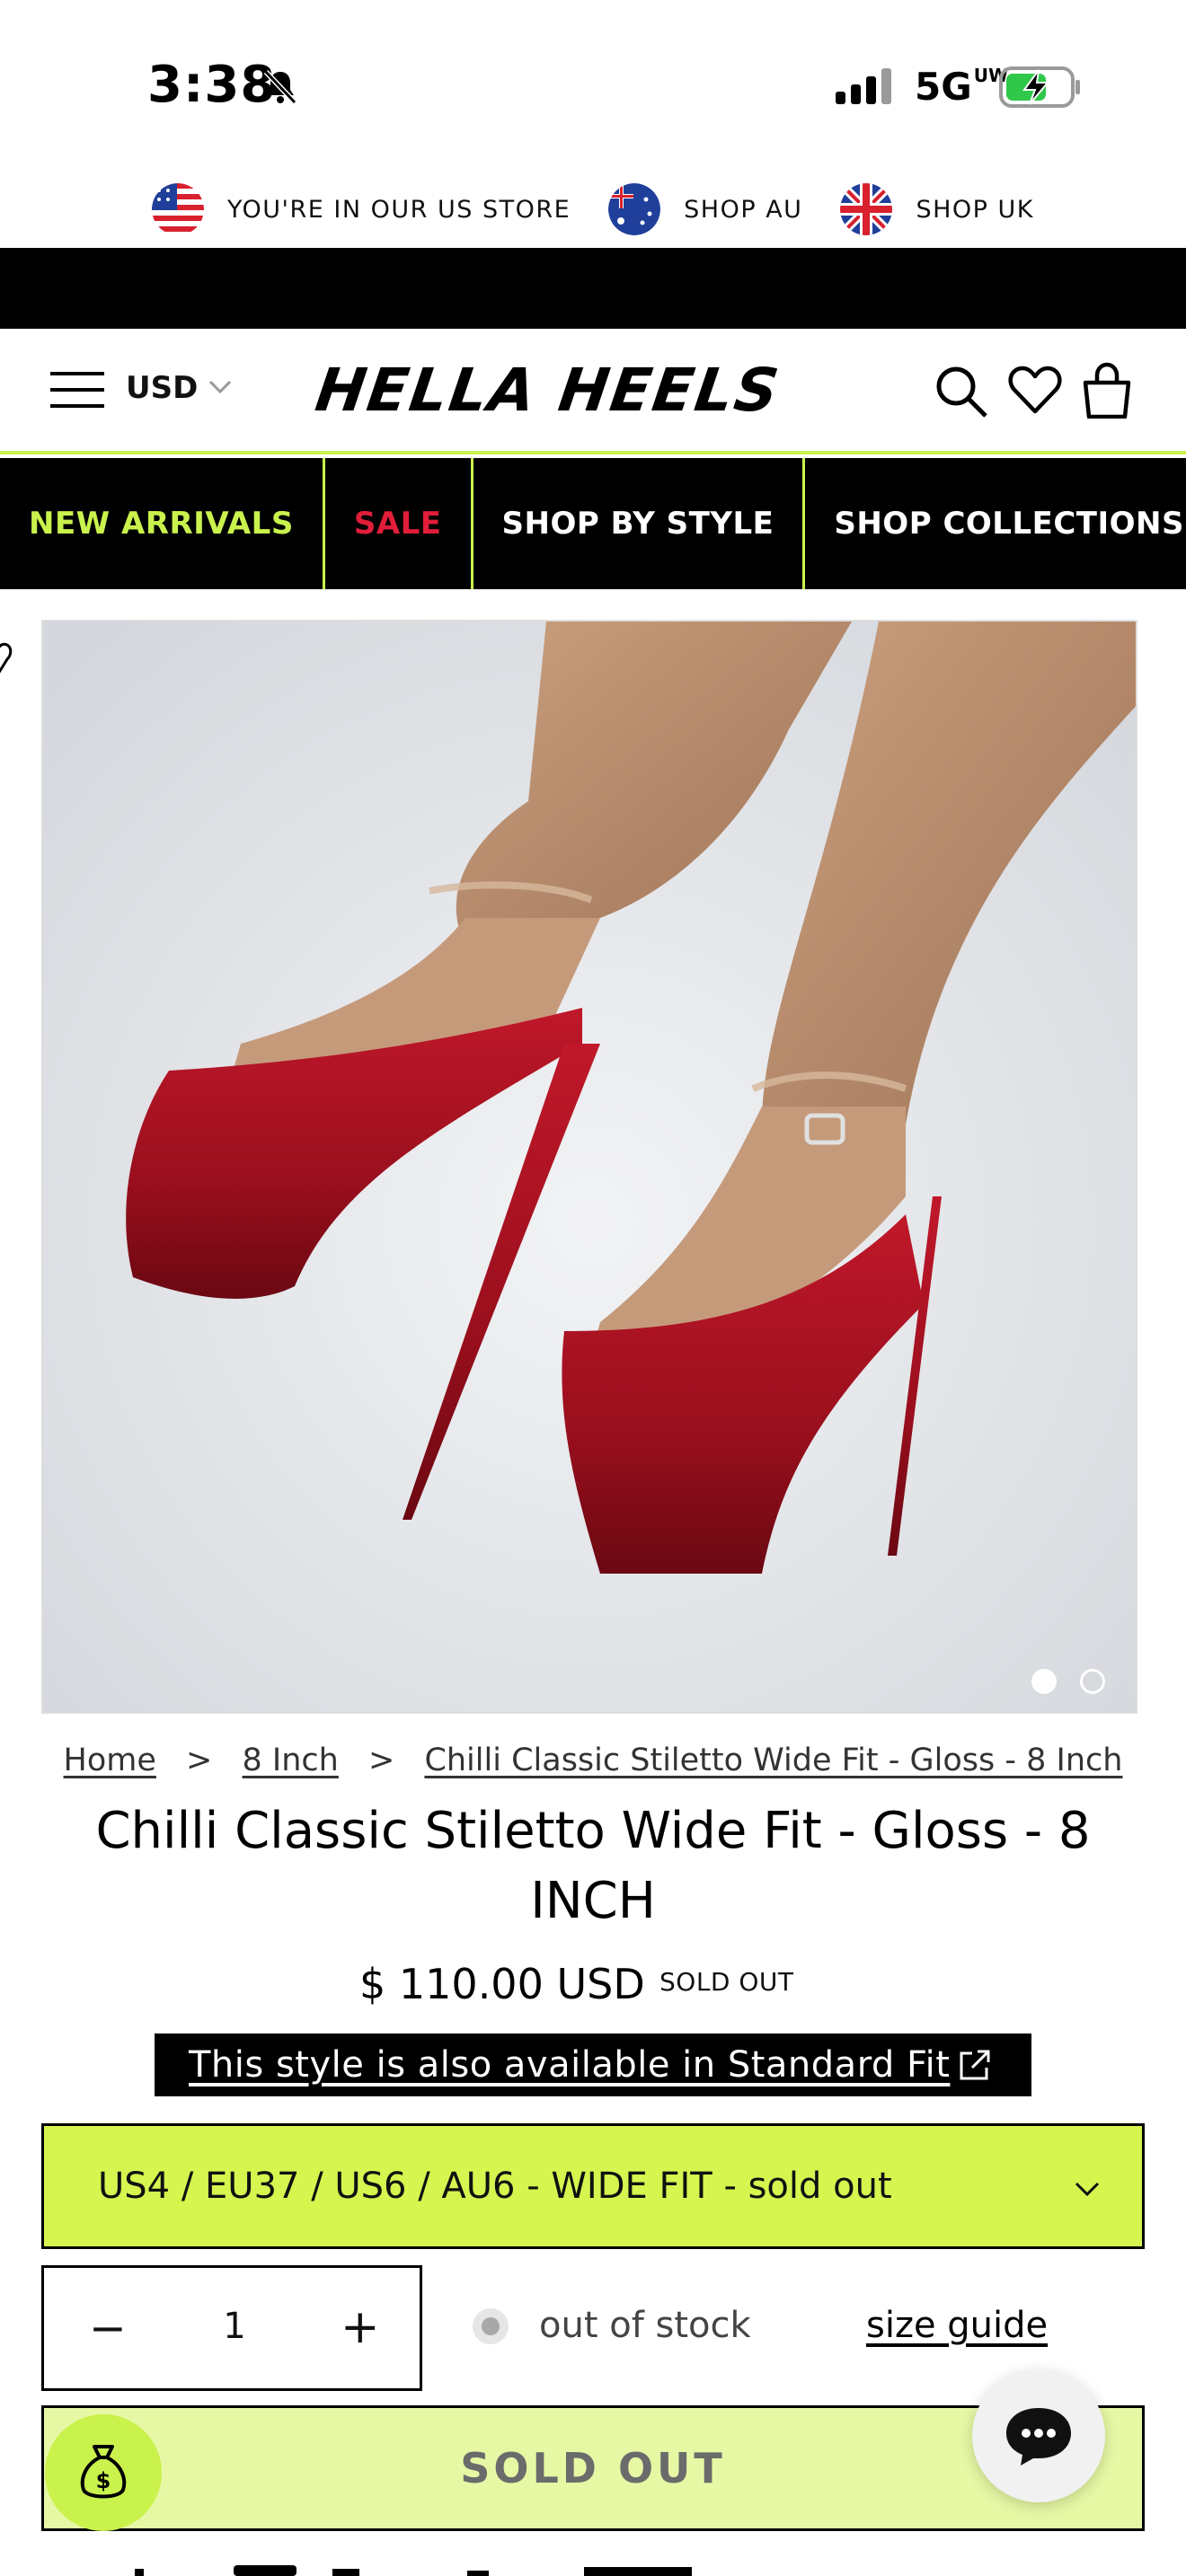  What do you see at coordinates (502, 1984) in the screenshot?
I see `product-price: $ 110.00 USD` at bounding box center [502, 1984].